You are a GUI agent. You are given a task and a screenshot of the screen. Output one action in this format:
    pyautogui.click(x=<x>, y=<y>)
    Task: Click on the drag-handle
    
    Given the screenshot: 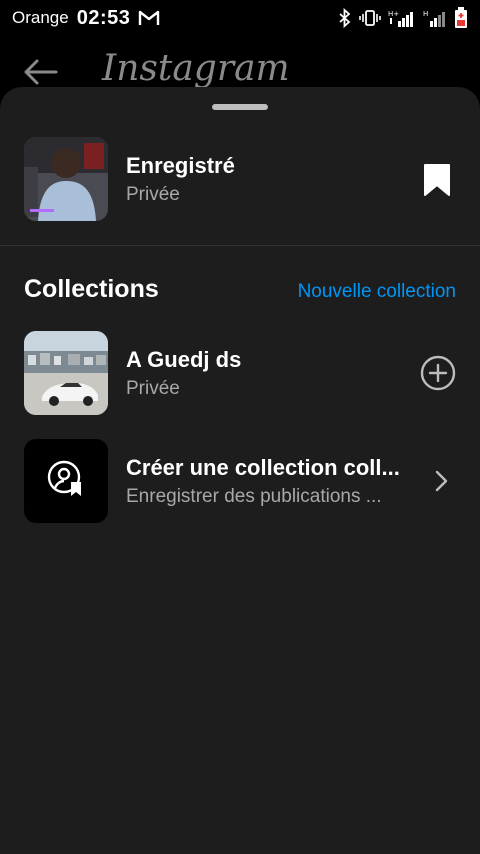 What is the action you would take?
    pyautogui.click(x=240, y=107)
    